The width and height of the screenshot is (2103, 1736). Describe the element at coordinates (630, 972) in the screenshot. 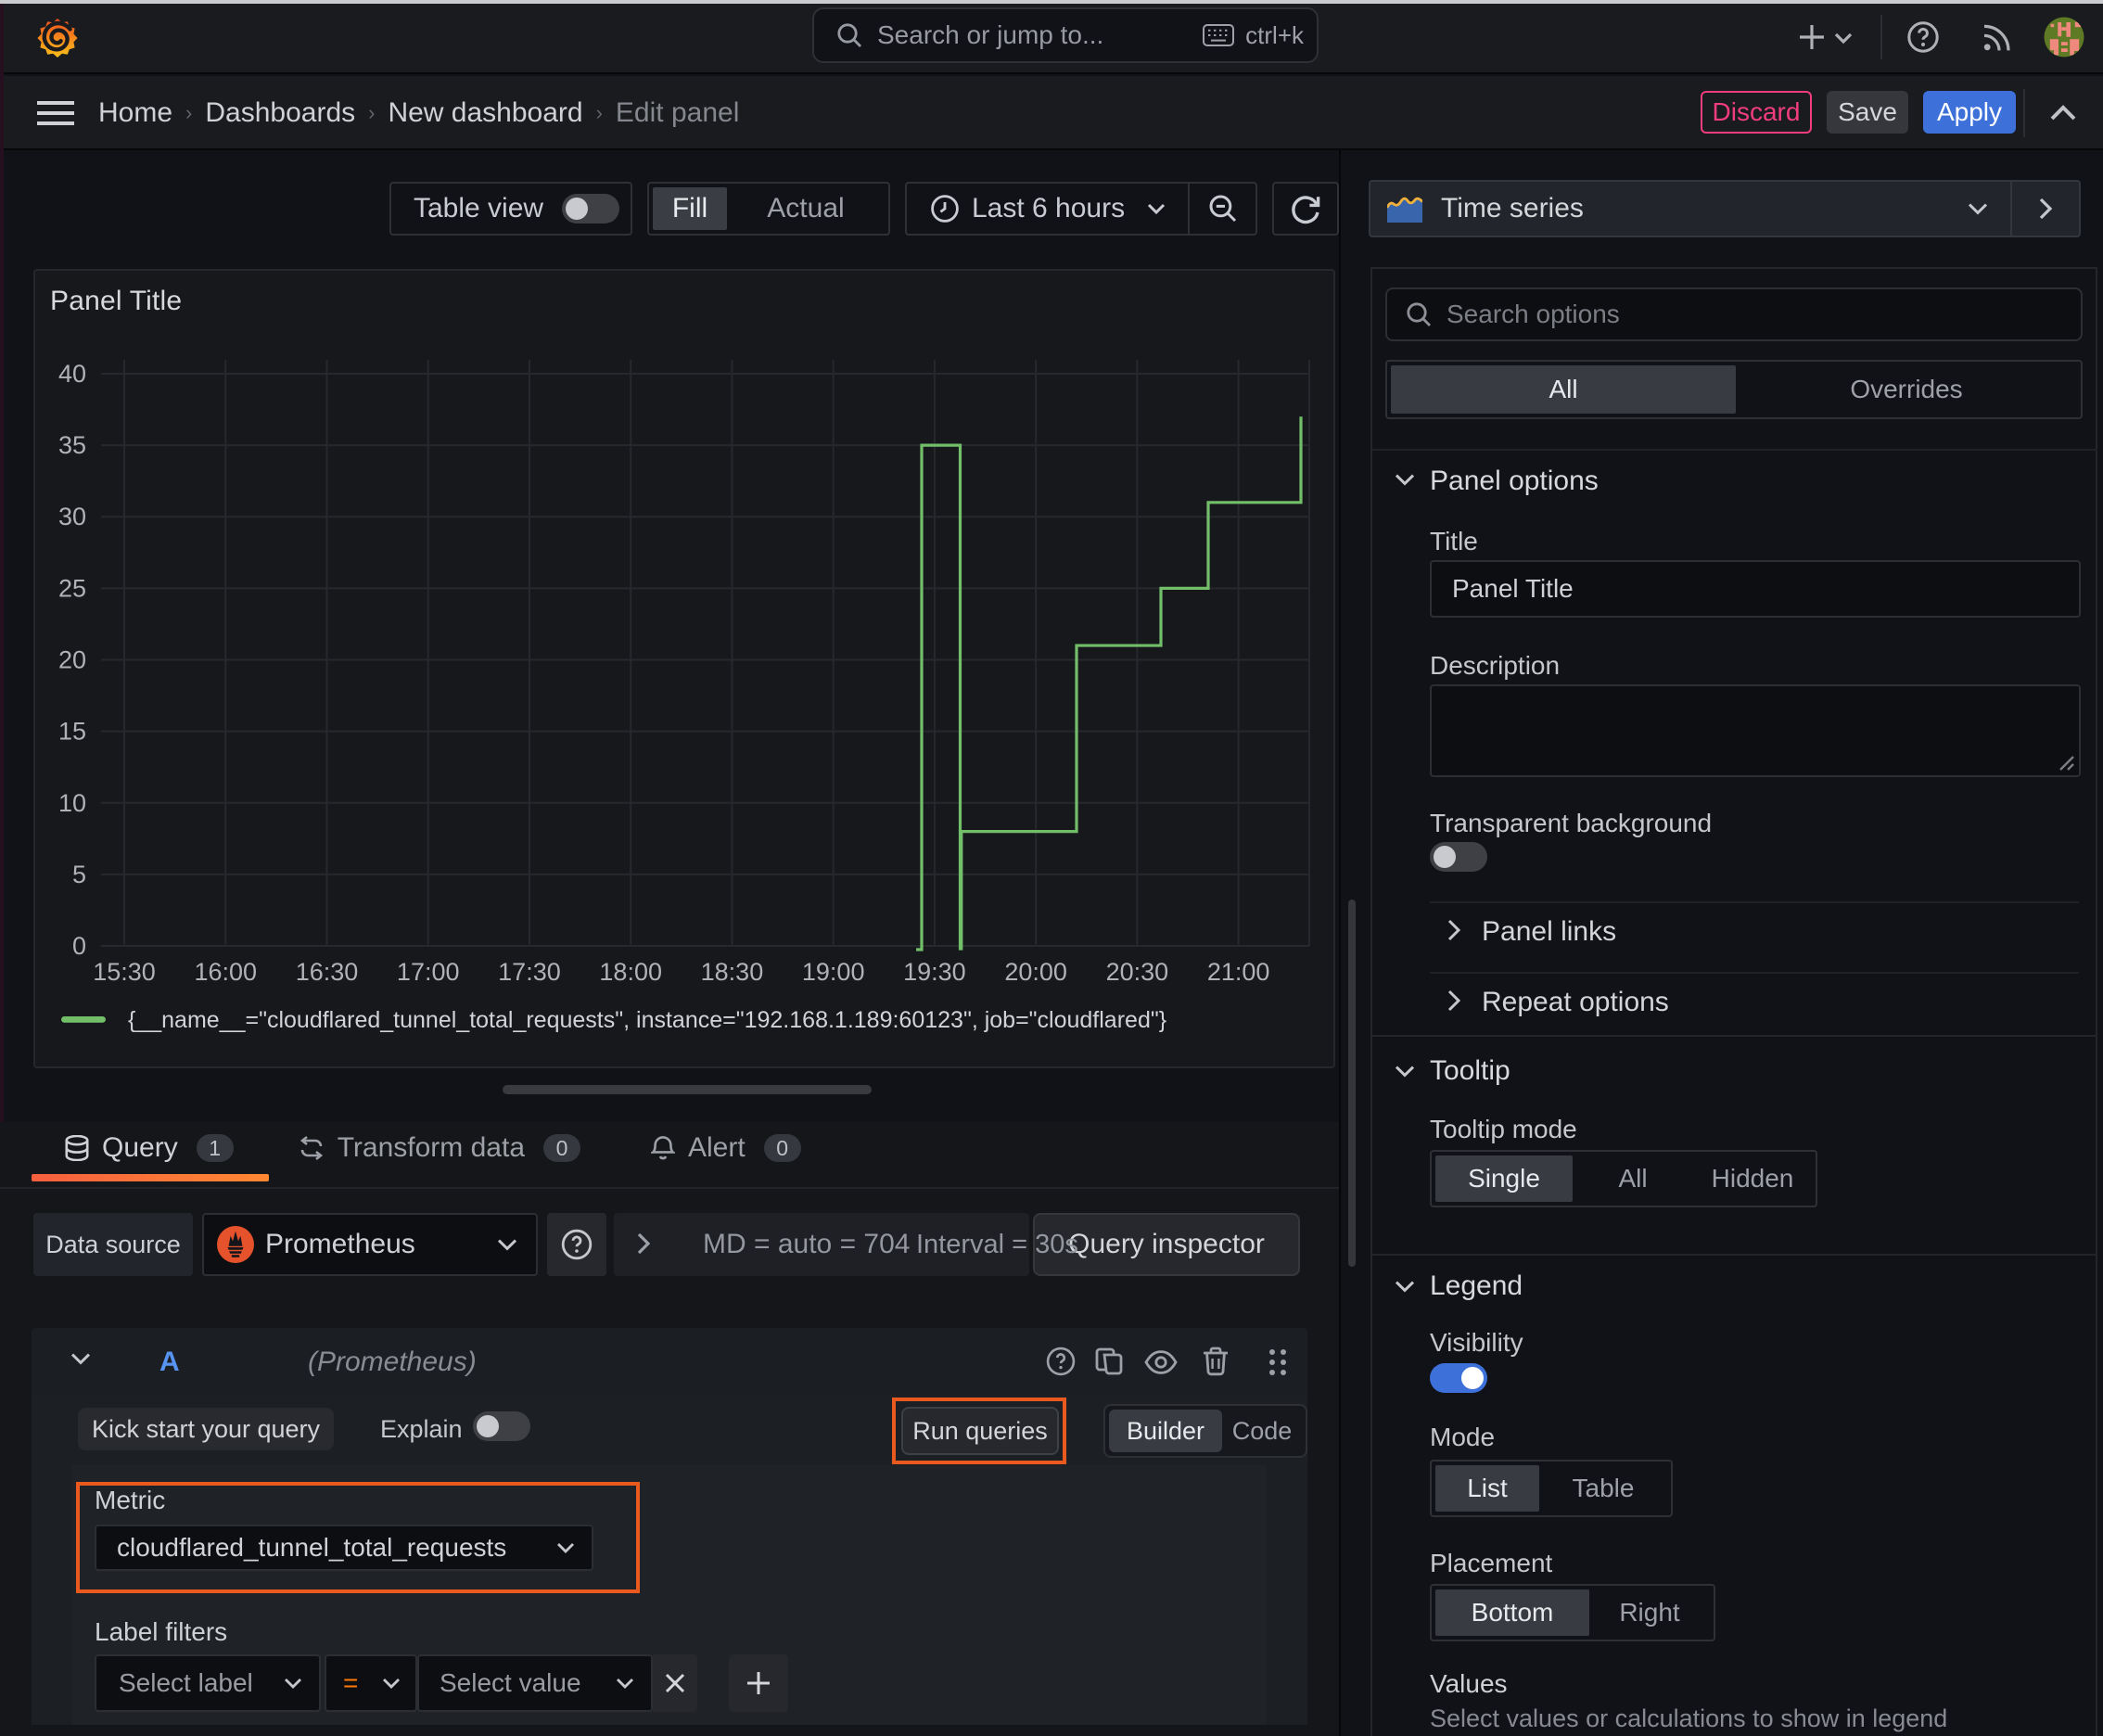

I see `svg-text: 18:00` at that location.